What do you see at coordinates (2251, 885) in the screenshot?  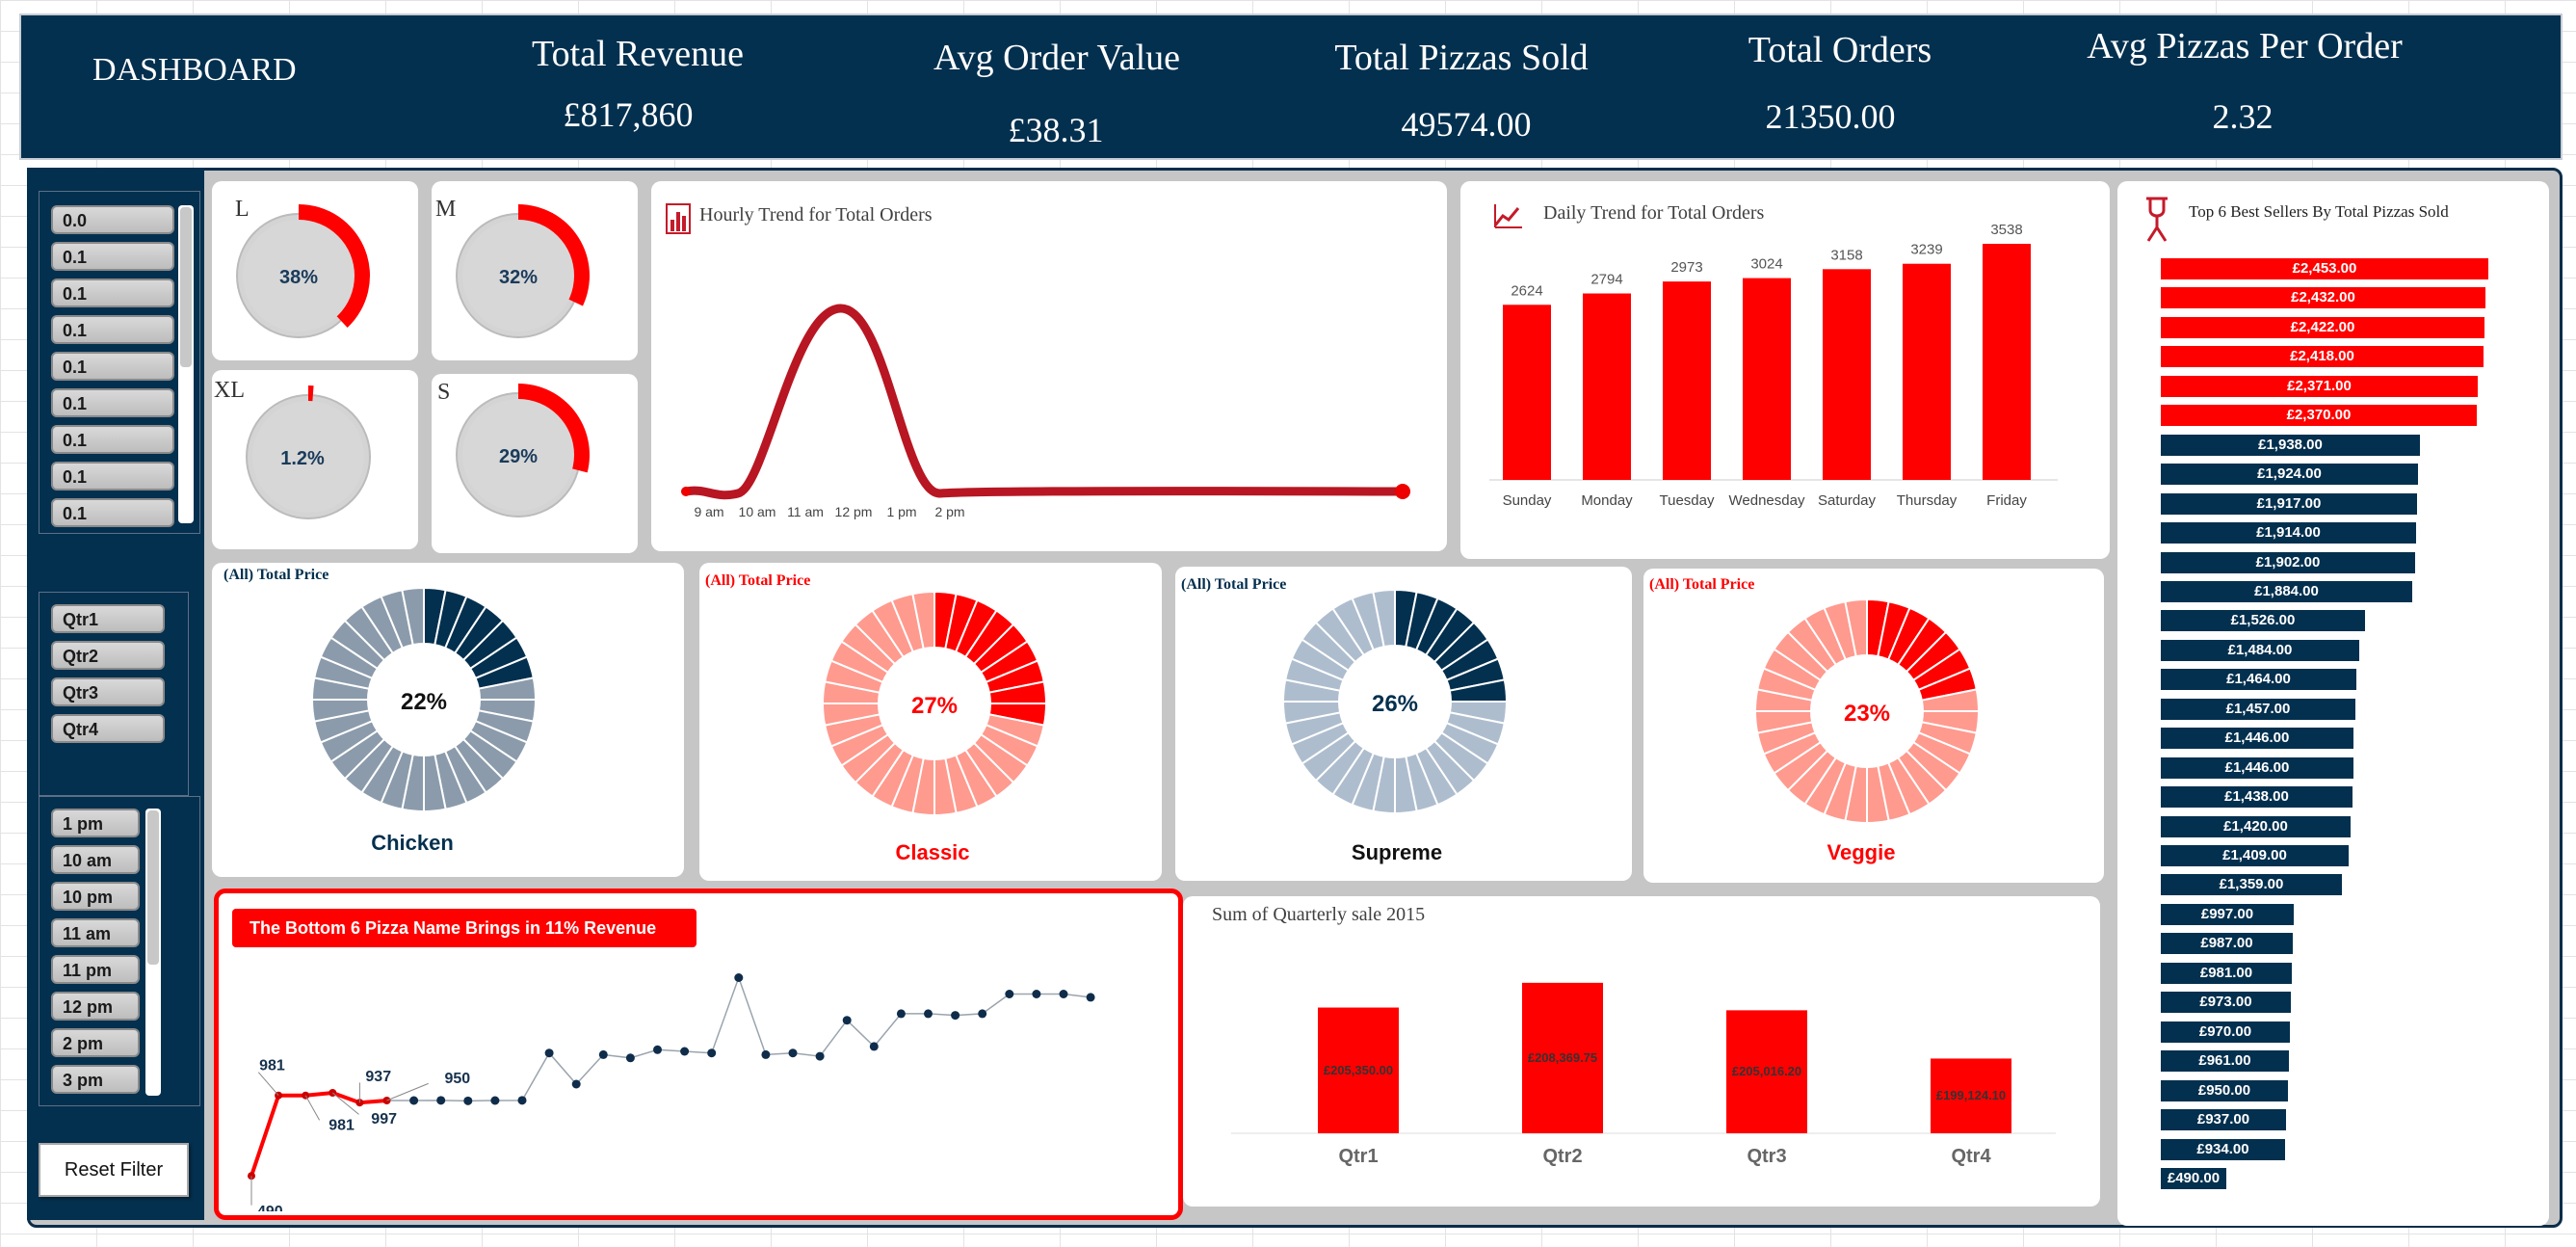 I see `best-seller-bar: £1,359.00` at bounding box center [2251, 885].